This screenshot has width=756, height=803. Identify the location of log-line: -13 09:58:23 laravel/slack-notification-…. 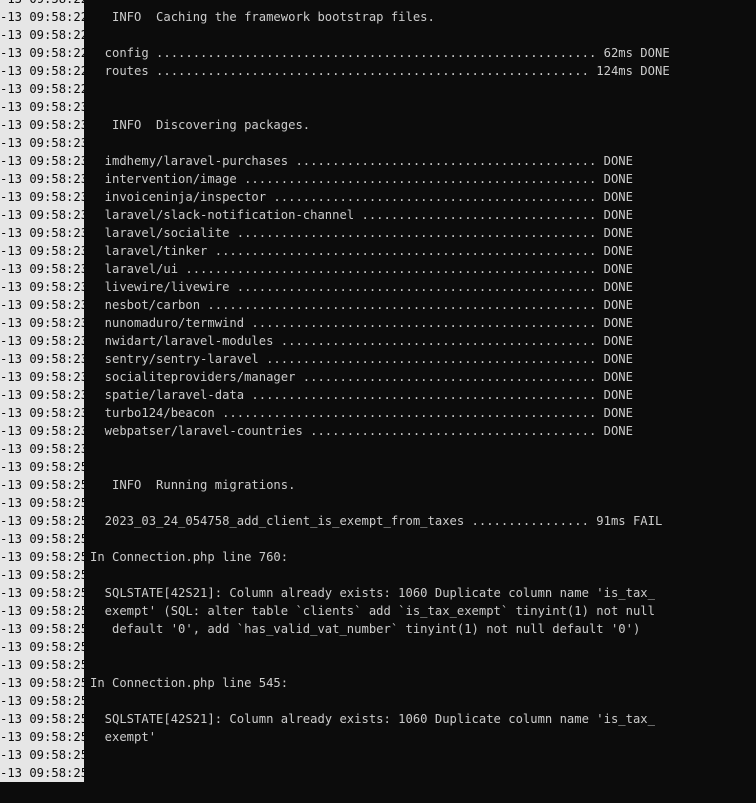
(378, 215).